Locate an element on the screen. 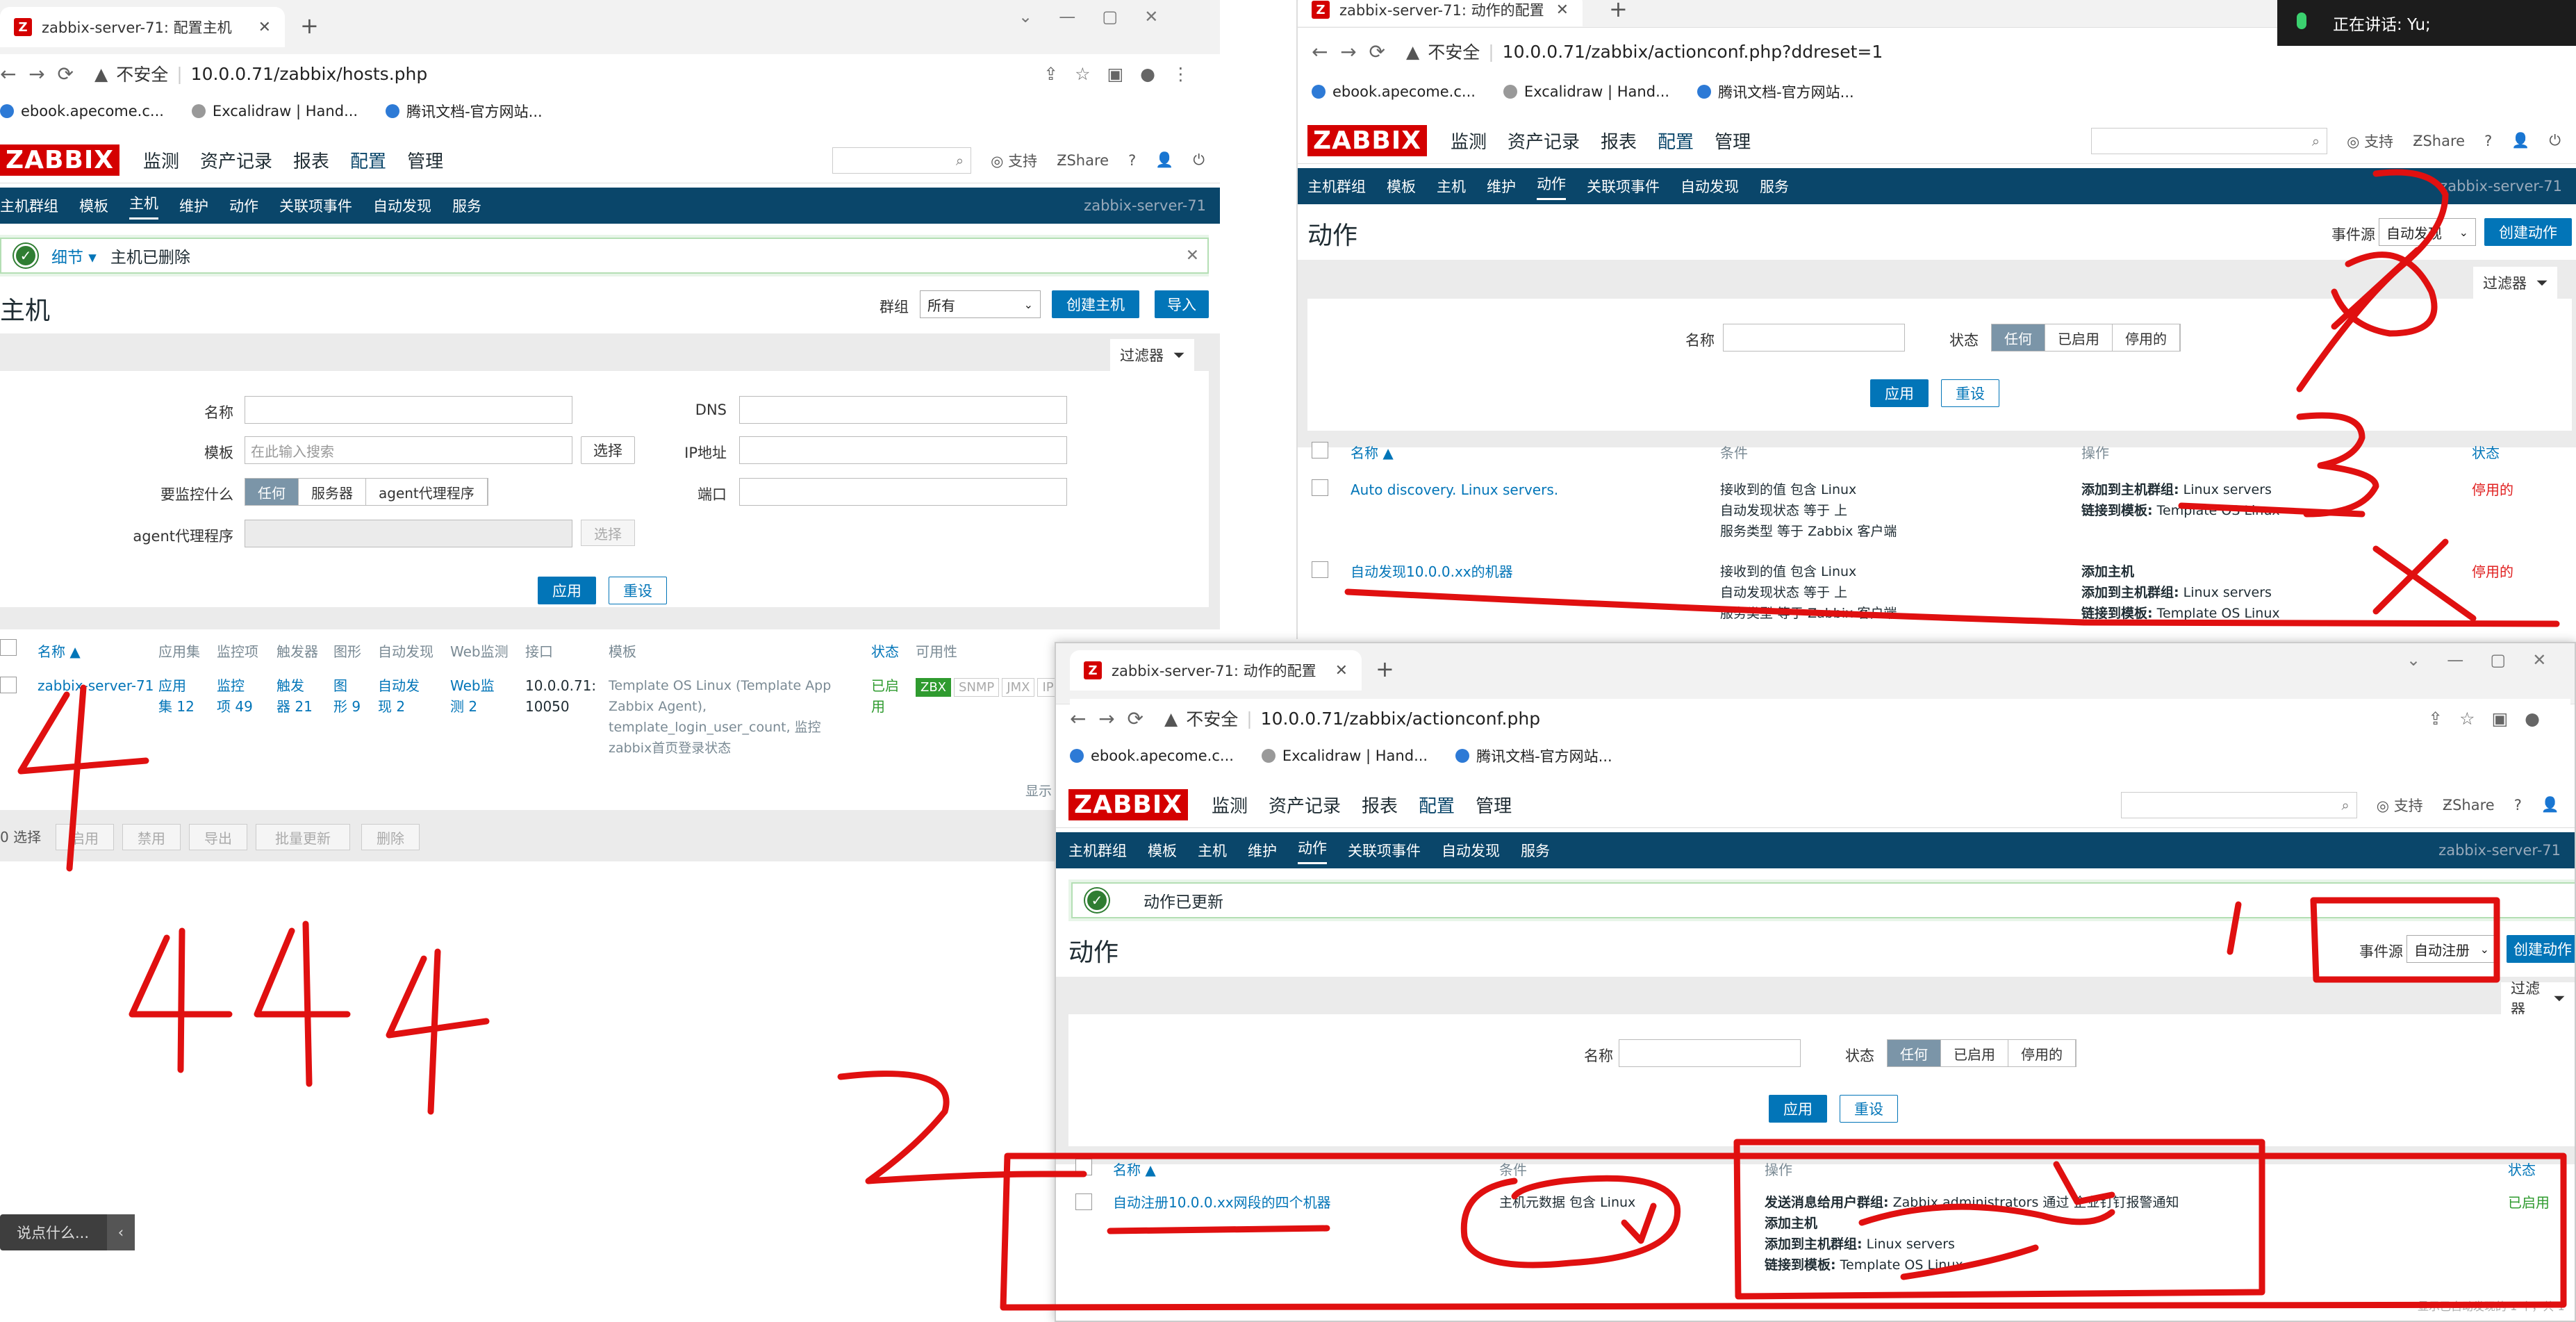 This screenshot has height=1322, width=2576. create-host-button: 创建主机 is located at coordinates (1095, 304).